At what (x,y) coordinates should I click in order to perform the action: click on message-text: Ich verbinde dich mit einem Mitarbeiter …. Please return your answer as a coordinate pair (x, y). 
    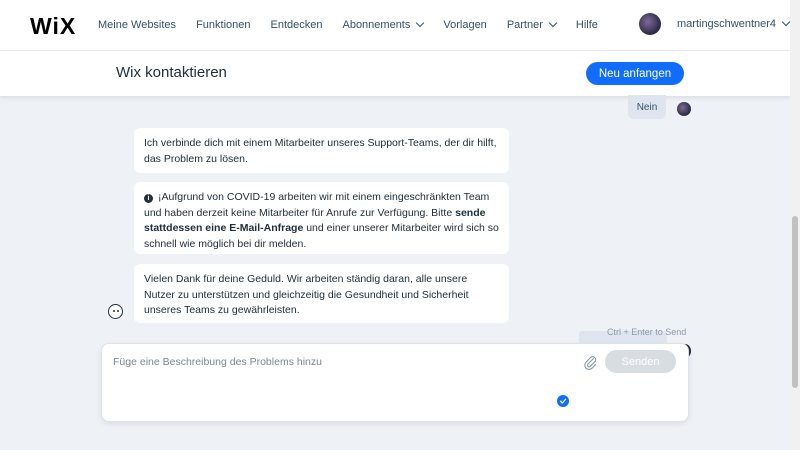
    Looking at the image, I should click on (320, 151).